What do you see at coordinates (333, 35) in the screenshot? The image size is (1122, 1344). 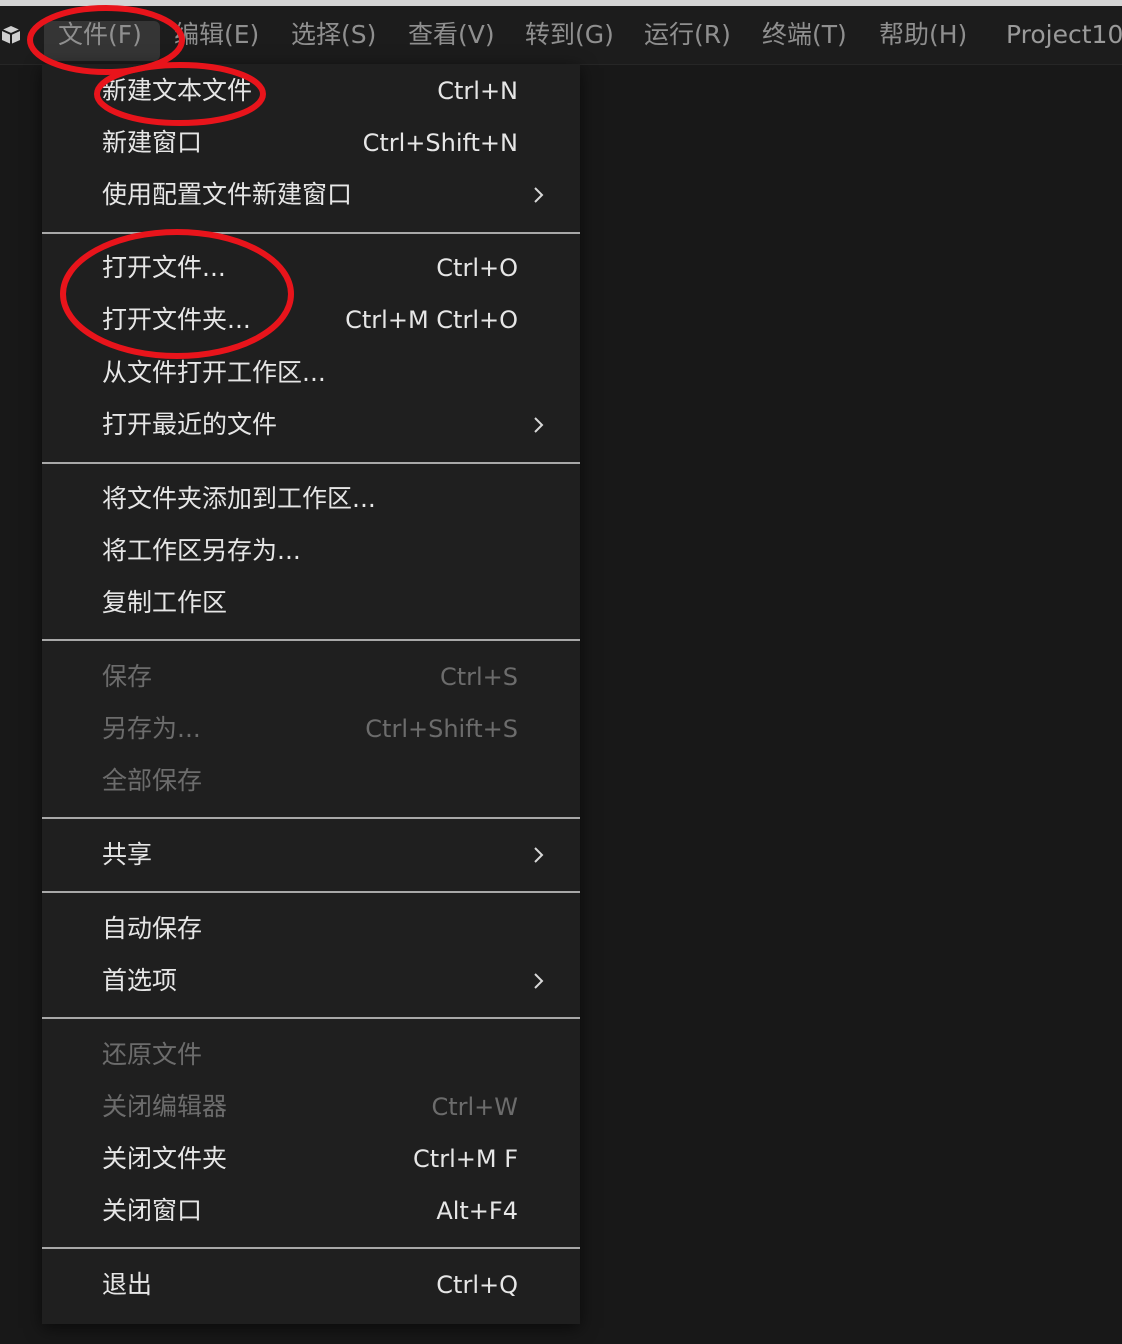 I see `menubar-selection: 选择(S)` at bounding box center [333, 35].